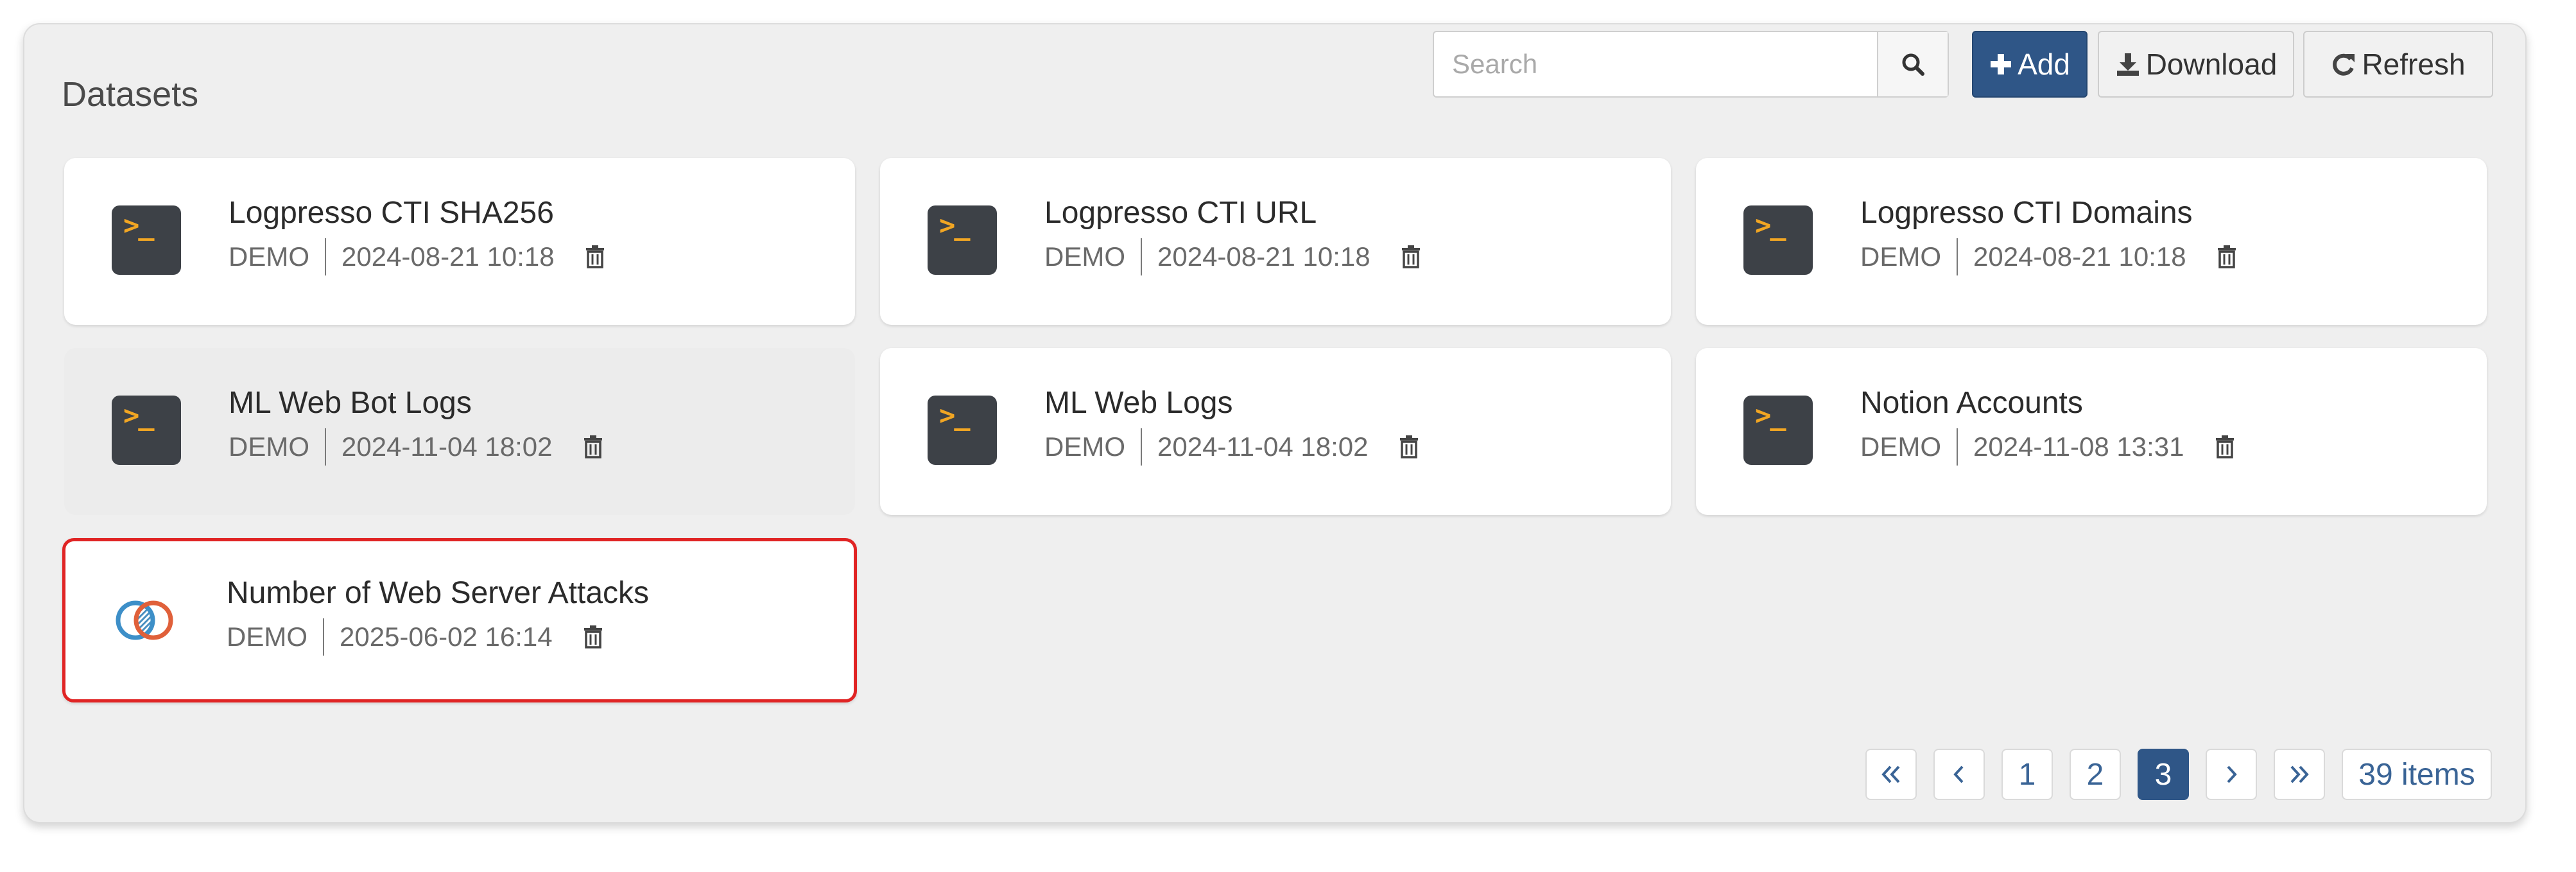  What do you see at coordinates (145, 620) in the screenshot?
I see `join-icon` at bounding box center [145, 620].